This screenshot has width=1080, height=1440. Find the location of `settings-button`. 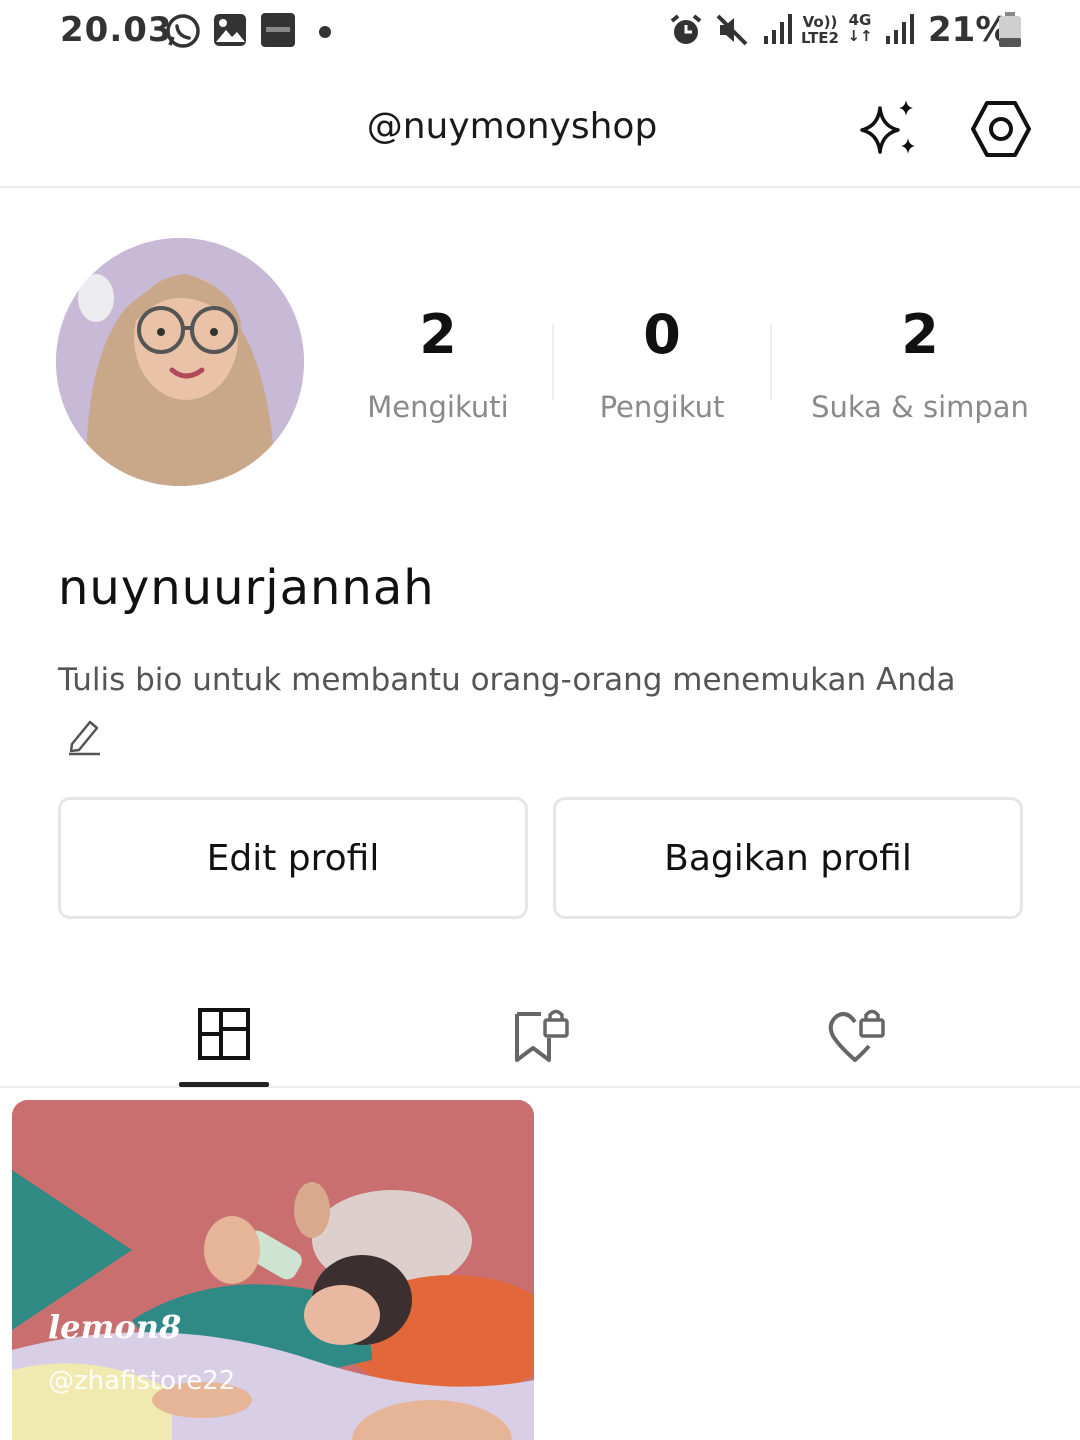

settings-button is located at coordinates (1001, 129).